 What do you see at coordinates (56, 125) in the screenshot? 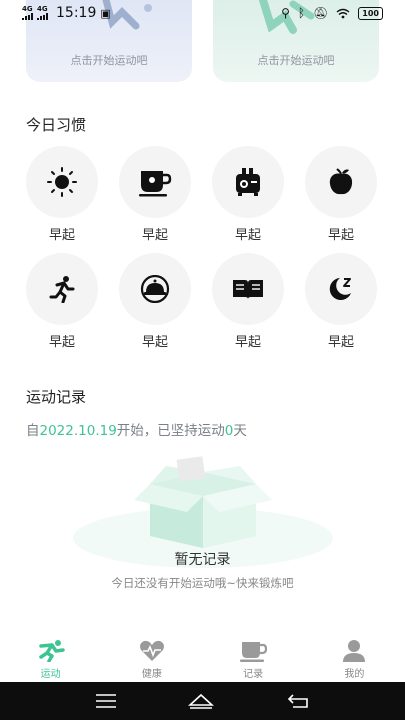
I see `habits-title: 今日习惯` at bounding box center [56, 125].